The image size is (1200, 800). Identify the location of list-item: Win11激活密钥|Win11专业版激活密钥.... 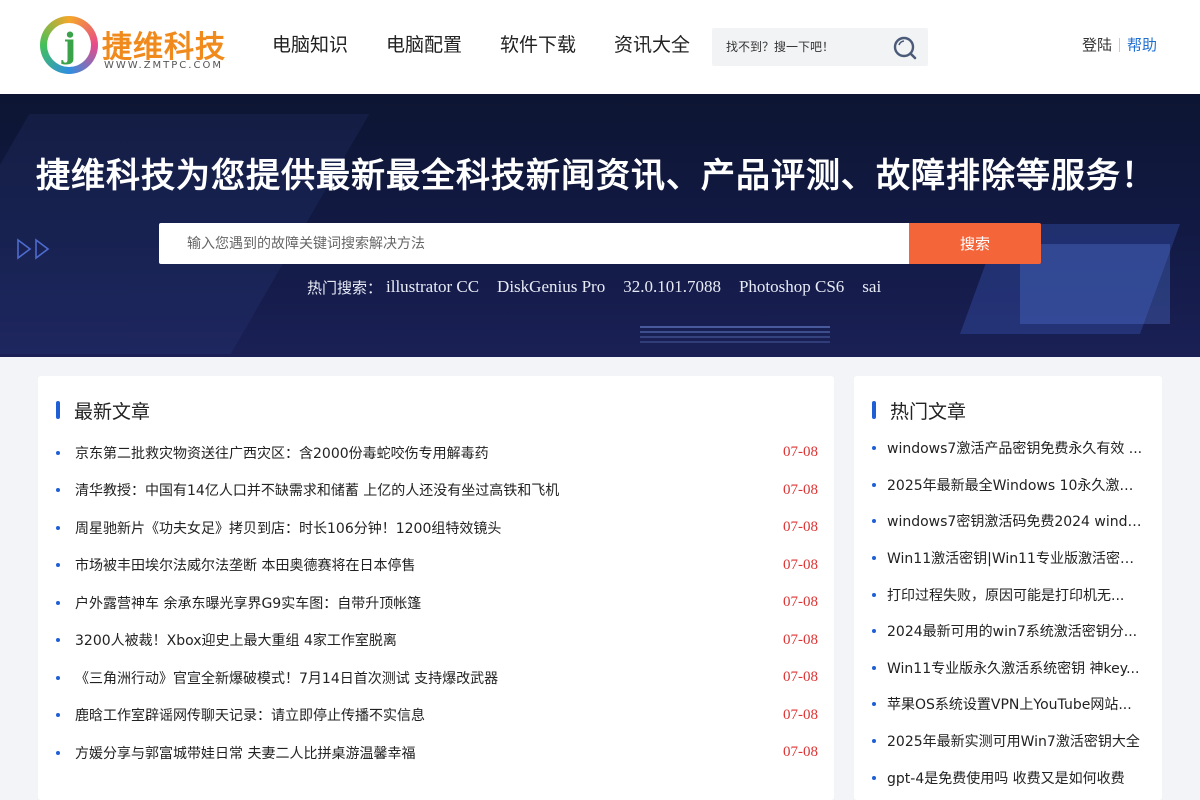
(1009, 558).